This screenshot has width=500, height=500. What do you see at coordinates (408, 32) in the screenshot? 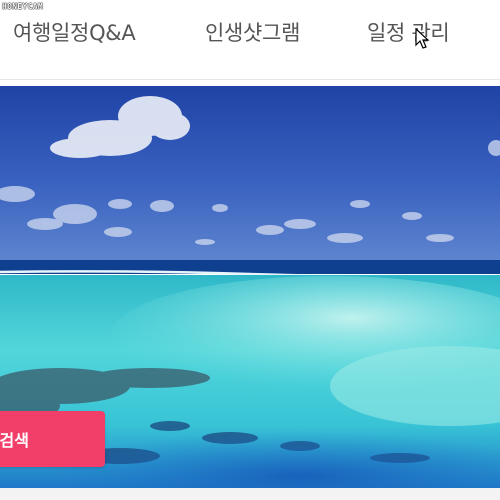
I see `nav-item-schedule-management: 일정 관리` at bounding box center [408, 32].